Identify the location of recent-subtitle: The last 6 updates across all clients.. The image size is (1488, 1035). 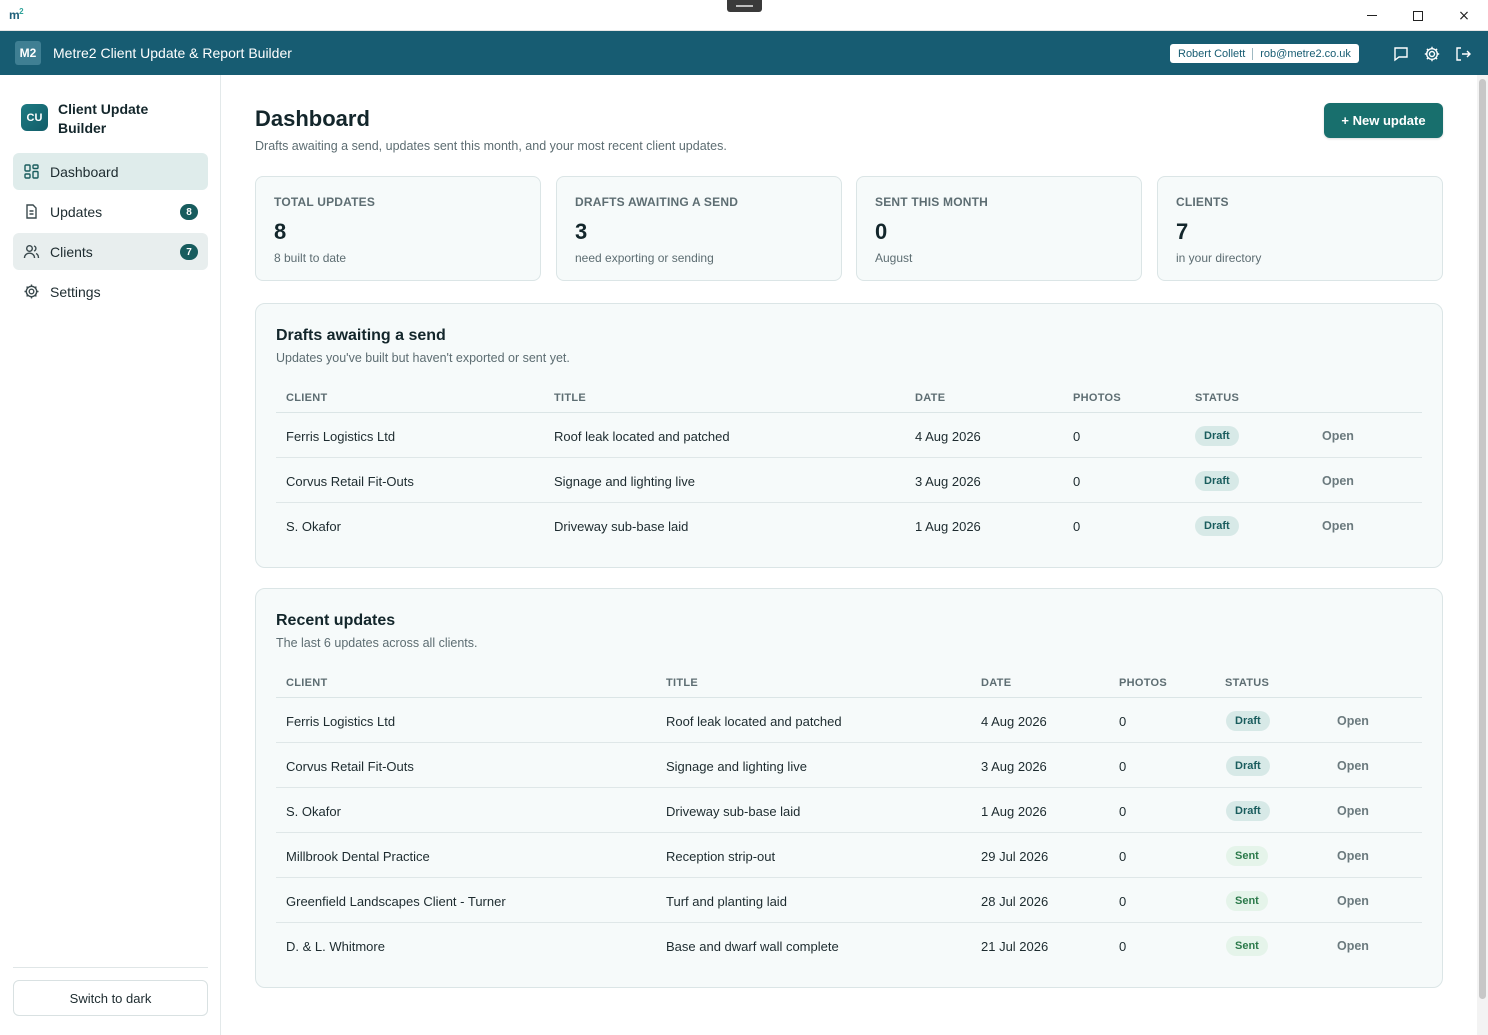
(377, 643).